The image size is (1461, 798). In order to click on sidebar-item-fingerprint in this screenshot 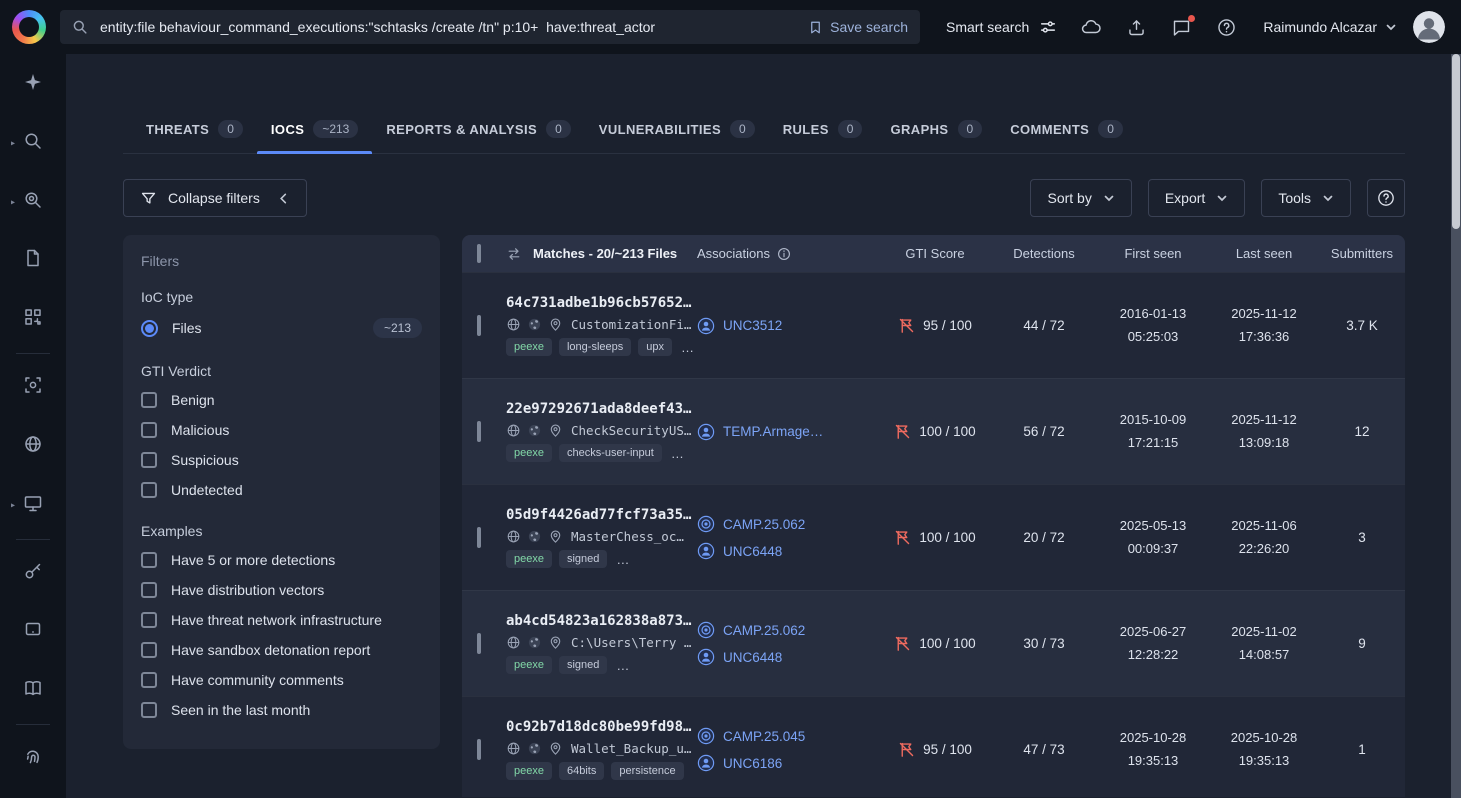, I will do `click(33, 758)`.